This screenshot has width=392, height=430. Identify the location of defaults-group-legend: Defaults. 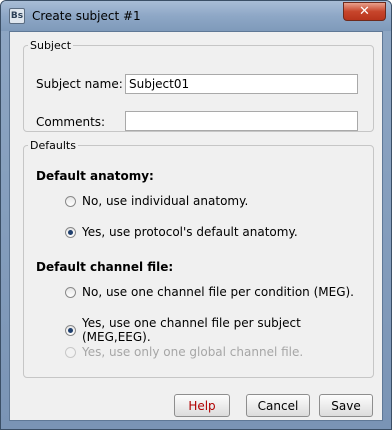
(53, 145).